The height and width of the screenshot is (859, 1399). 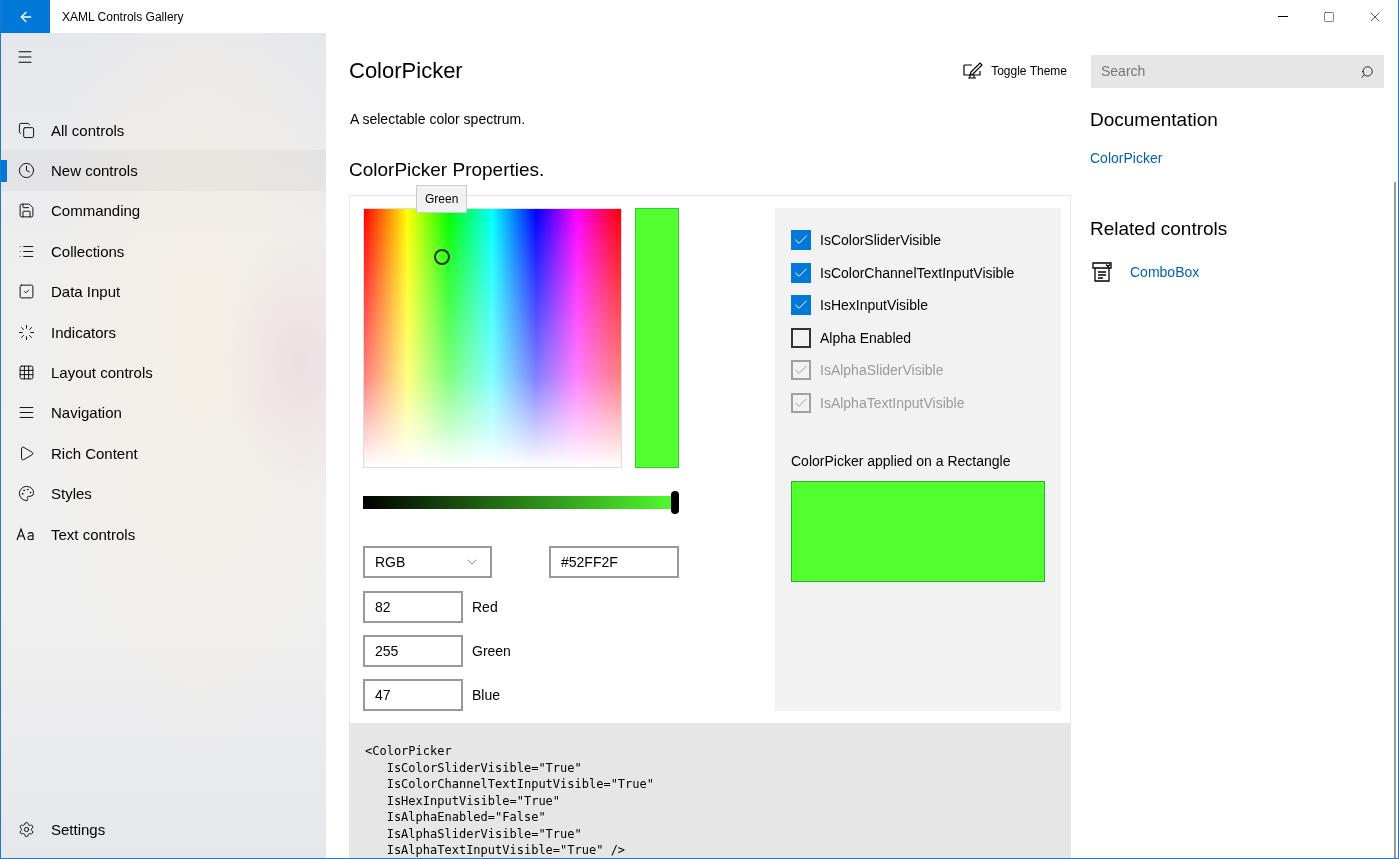 What do you see at coordinates (1237, 71) in the screenshot?
I see `search-field: Search` at bounding box center [1237, 71].